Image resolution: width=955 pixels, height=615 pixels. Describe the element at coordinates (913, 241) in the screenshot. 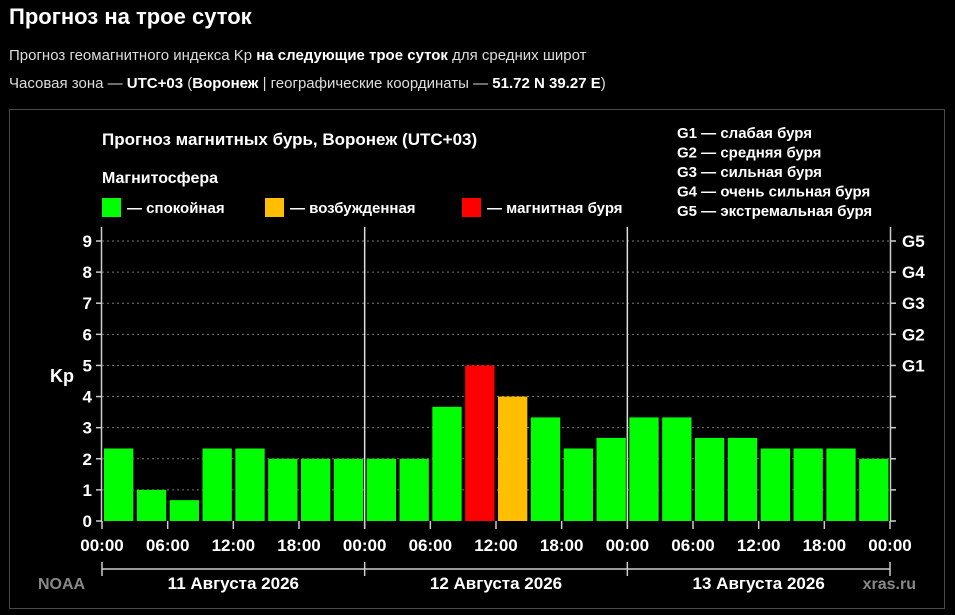

I see `g-tick-label: G5` at that location.